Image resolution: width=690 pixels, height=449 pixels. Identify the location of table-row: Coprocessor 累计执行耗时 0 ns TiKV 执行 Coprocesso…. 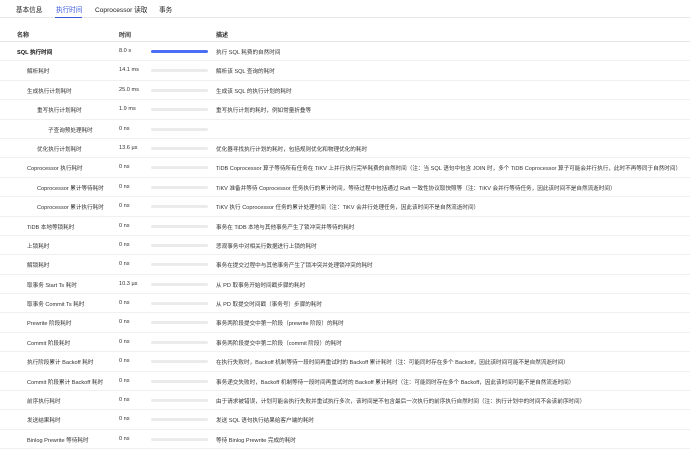
(345, 207).